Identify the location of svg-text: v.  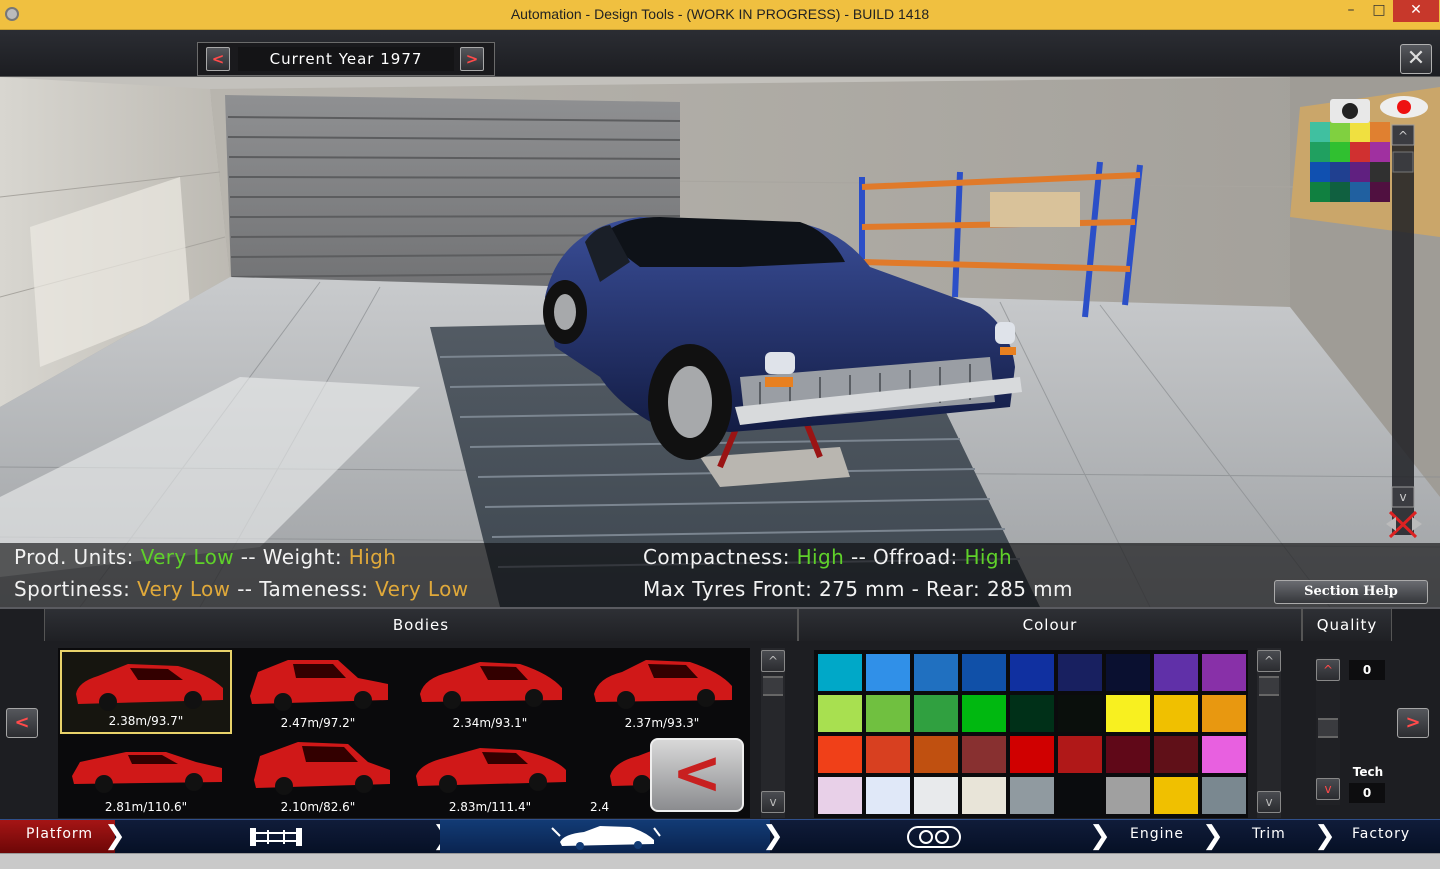
(1402, 497).